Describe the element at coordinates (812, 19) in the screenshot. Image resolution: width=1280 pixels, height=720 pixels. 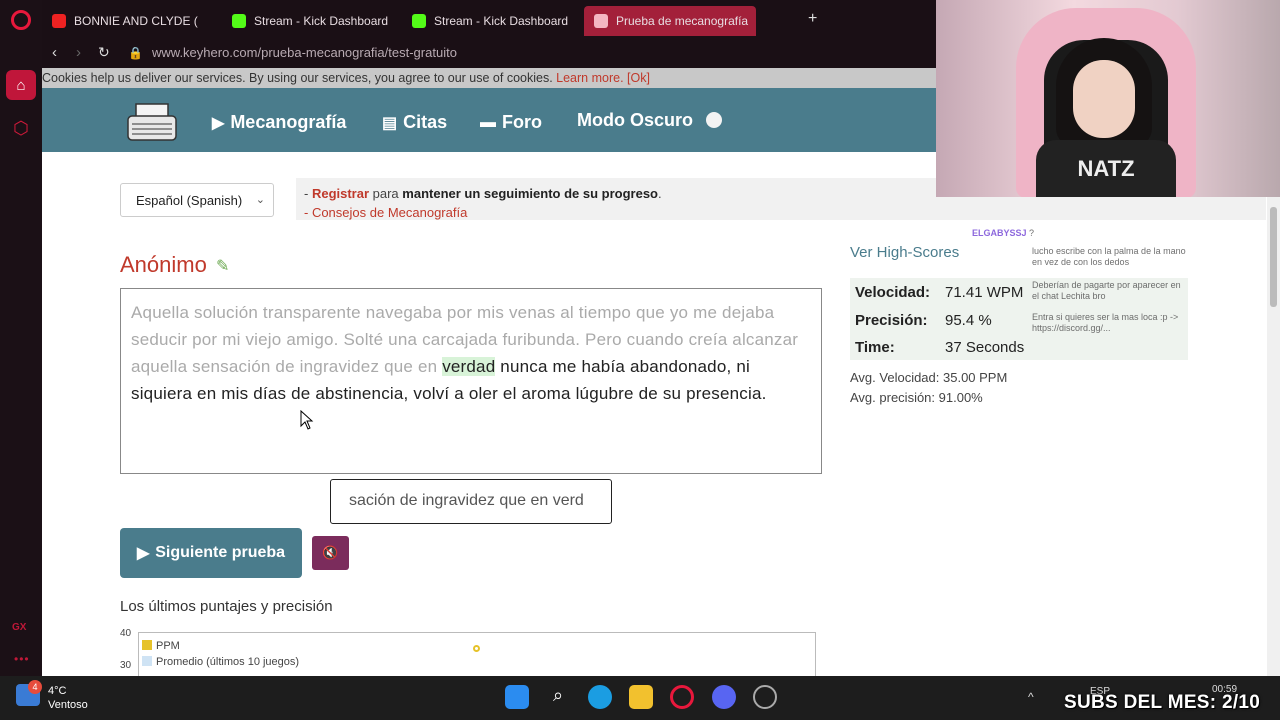
I see `new-tab-button: +` at that location.